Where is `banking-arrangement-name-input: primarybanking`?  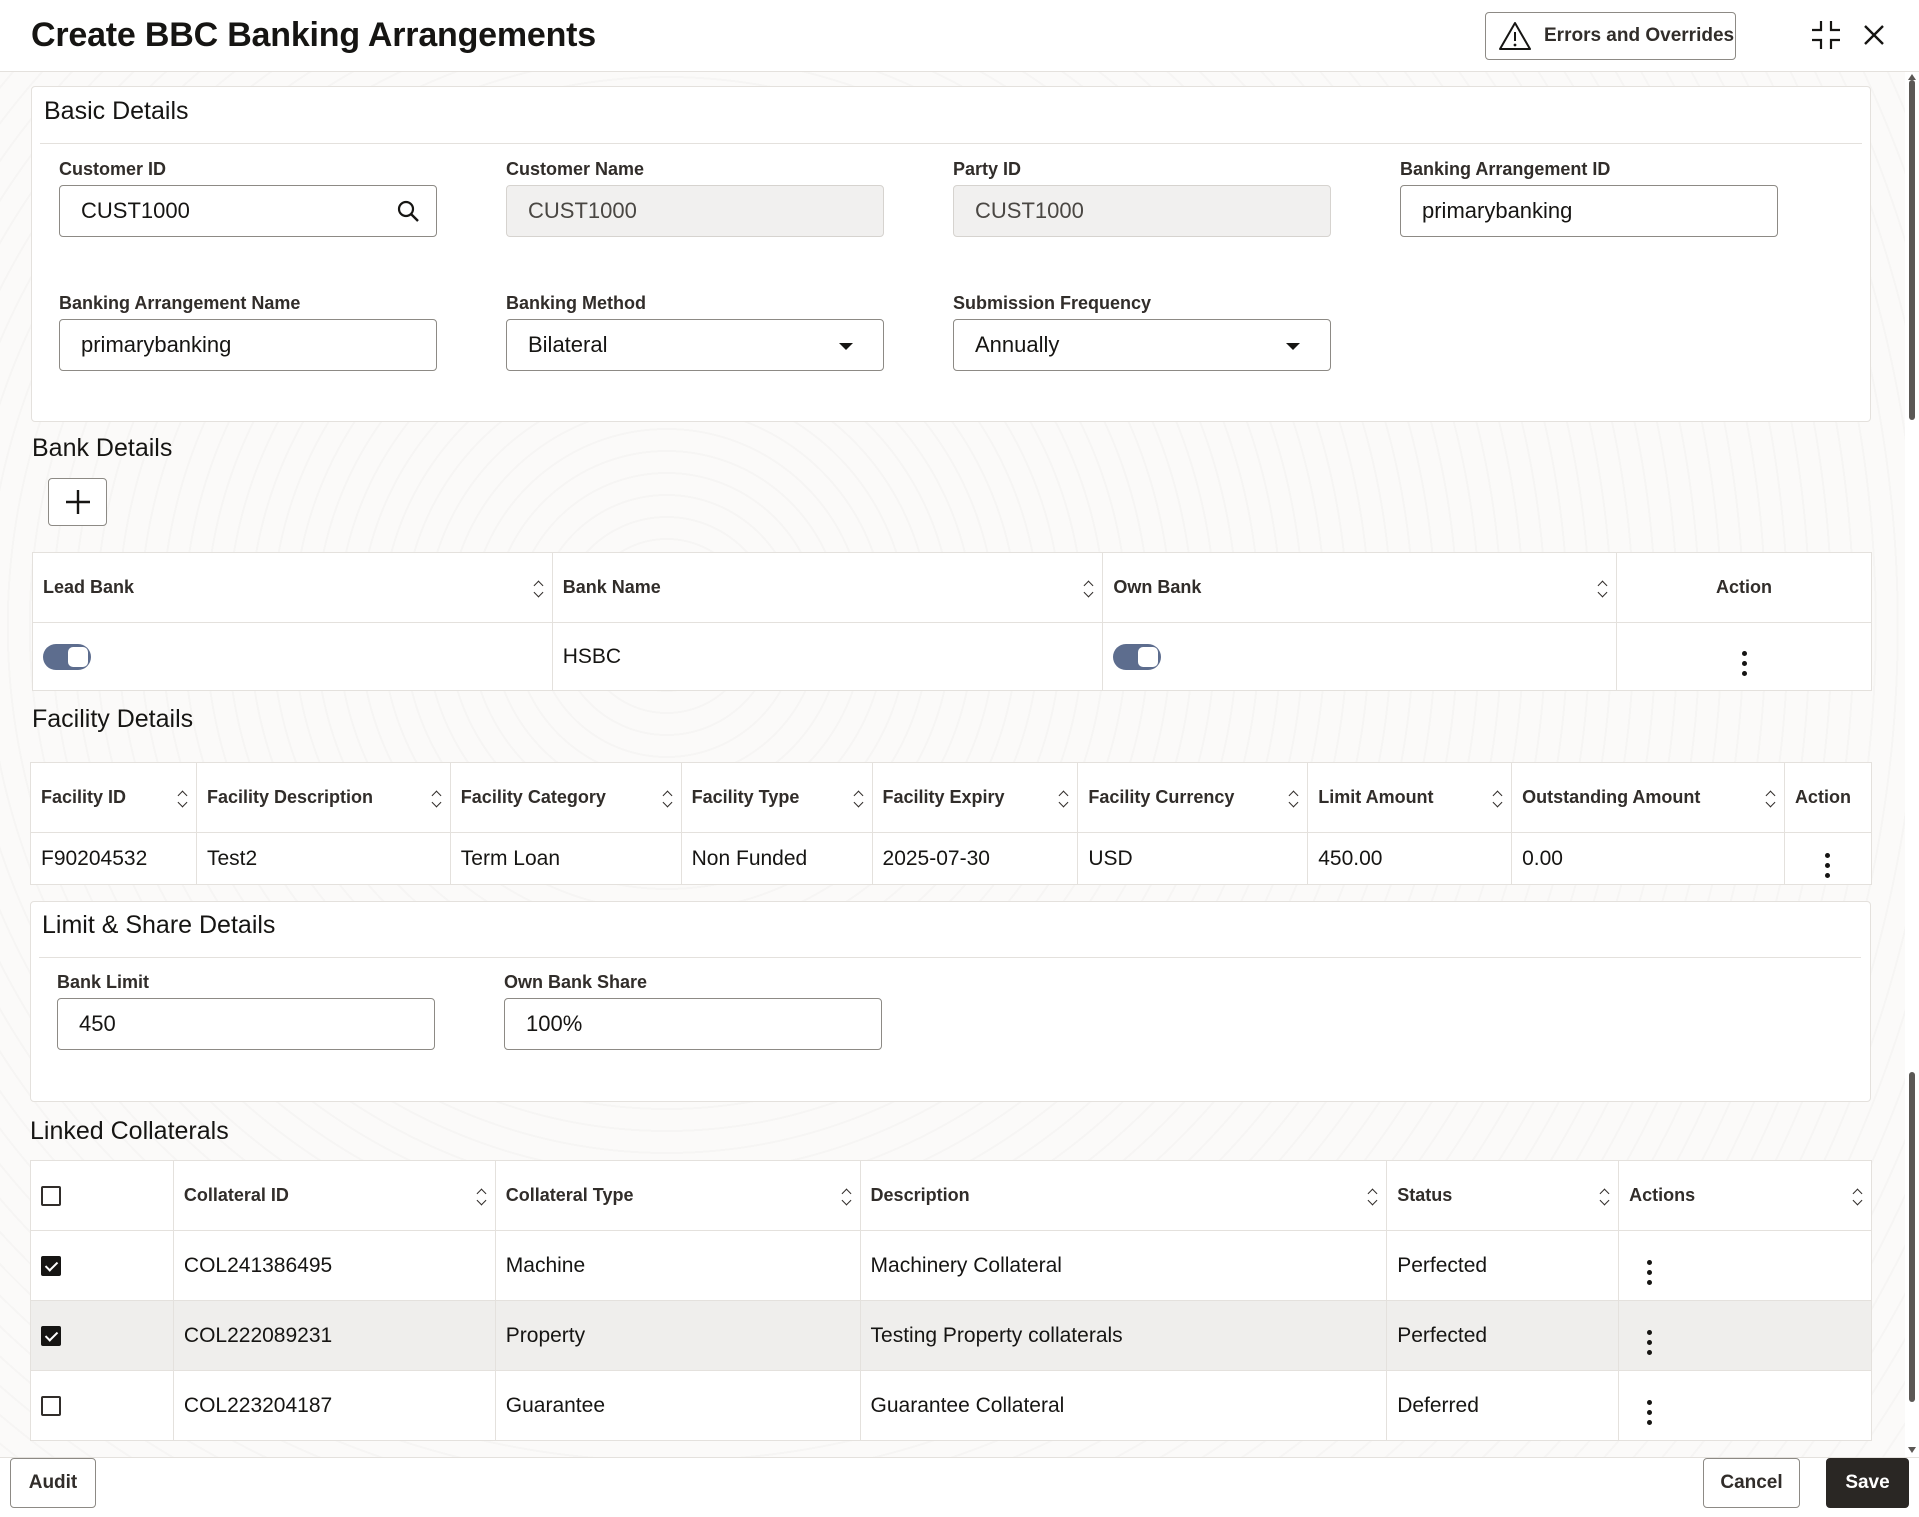
banking-arrangement-name-input: primarybanking is located at coordinates (248, 345).